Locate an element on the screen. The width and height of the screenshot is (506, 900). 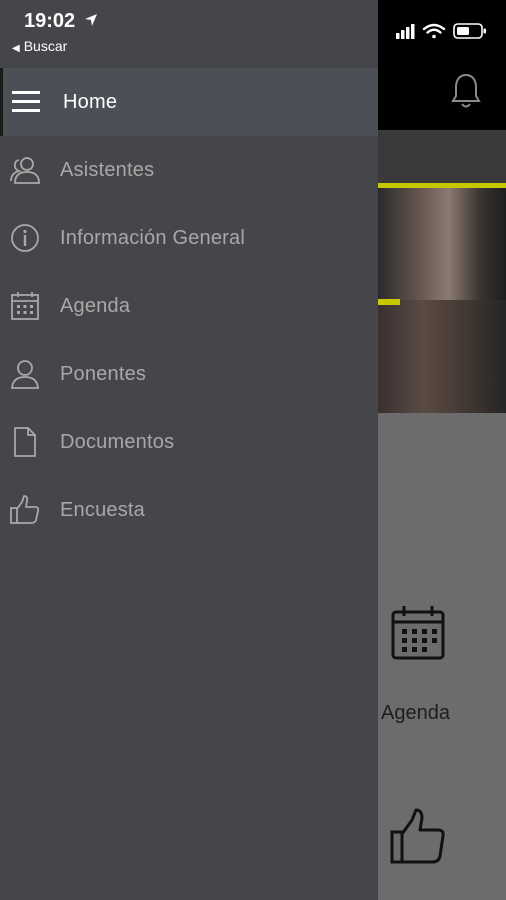
menu-item-asistentes: Asistentes is located at coordinates (189, 170).